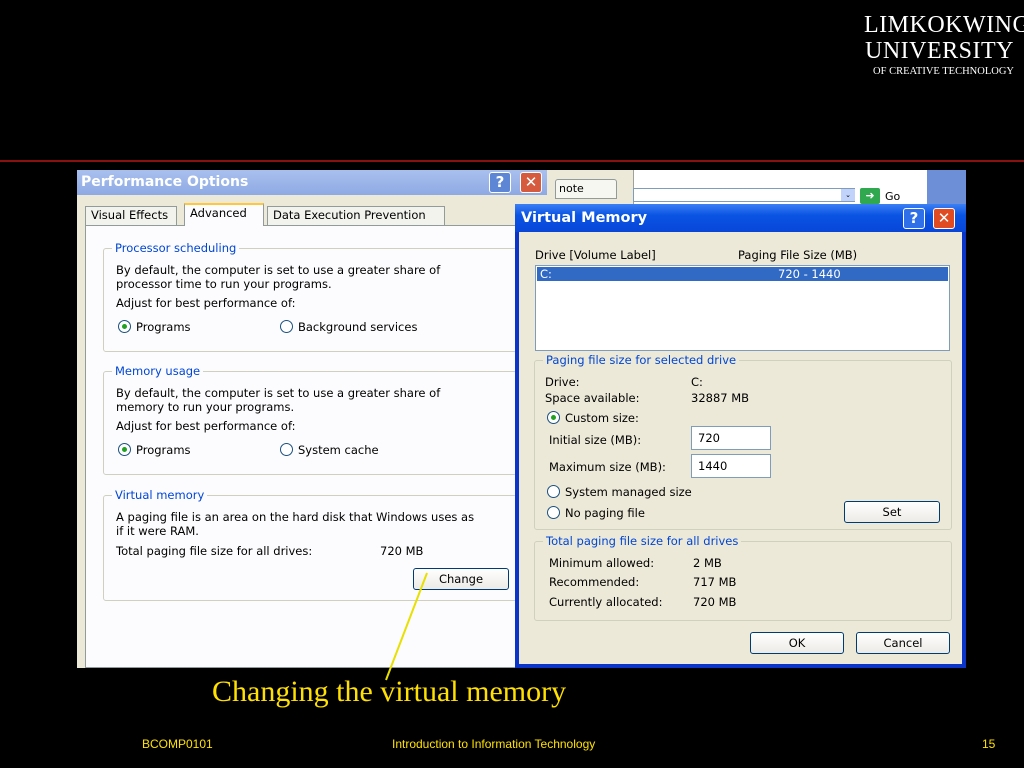 Image resolution: width=1024 pixels, height=768 pixels. Describe the element at coordinates (740, 218) in the screenshot. I see `virtual-memory-titlebar: Virtual Memory ? ✕` at that location.